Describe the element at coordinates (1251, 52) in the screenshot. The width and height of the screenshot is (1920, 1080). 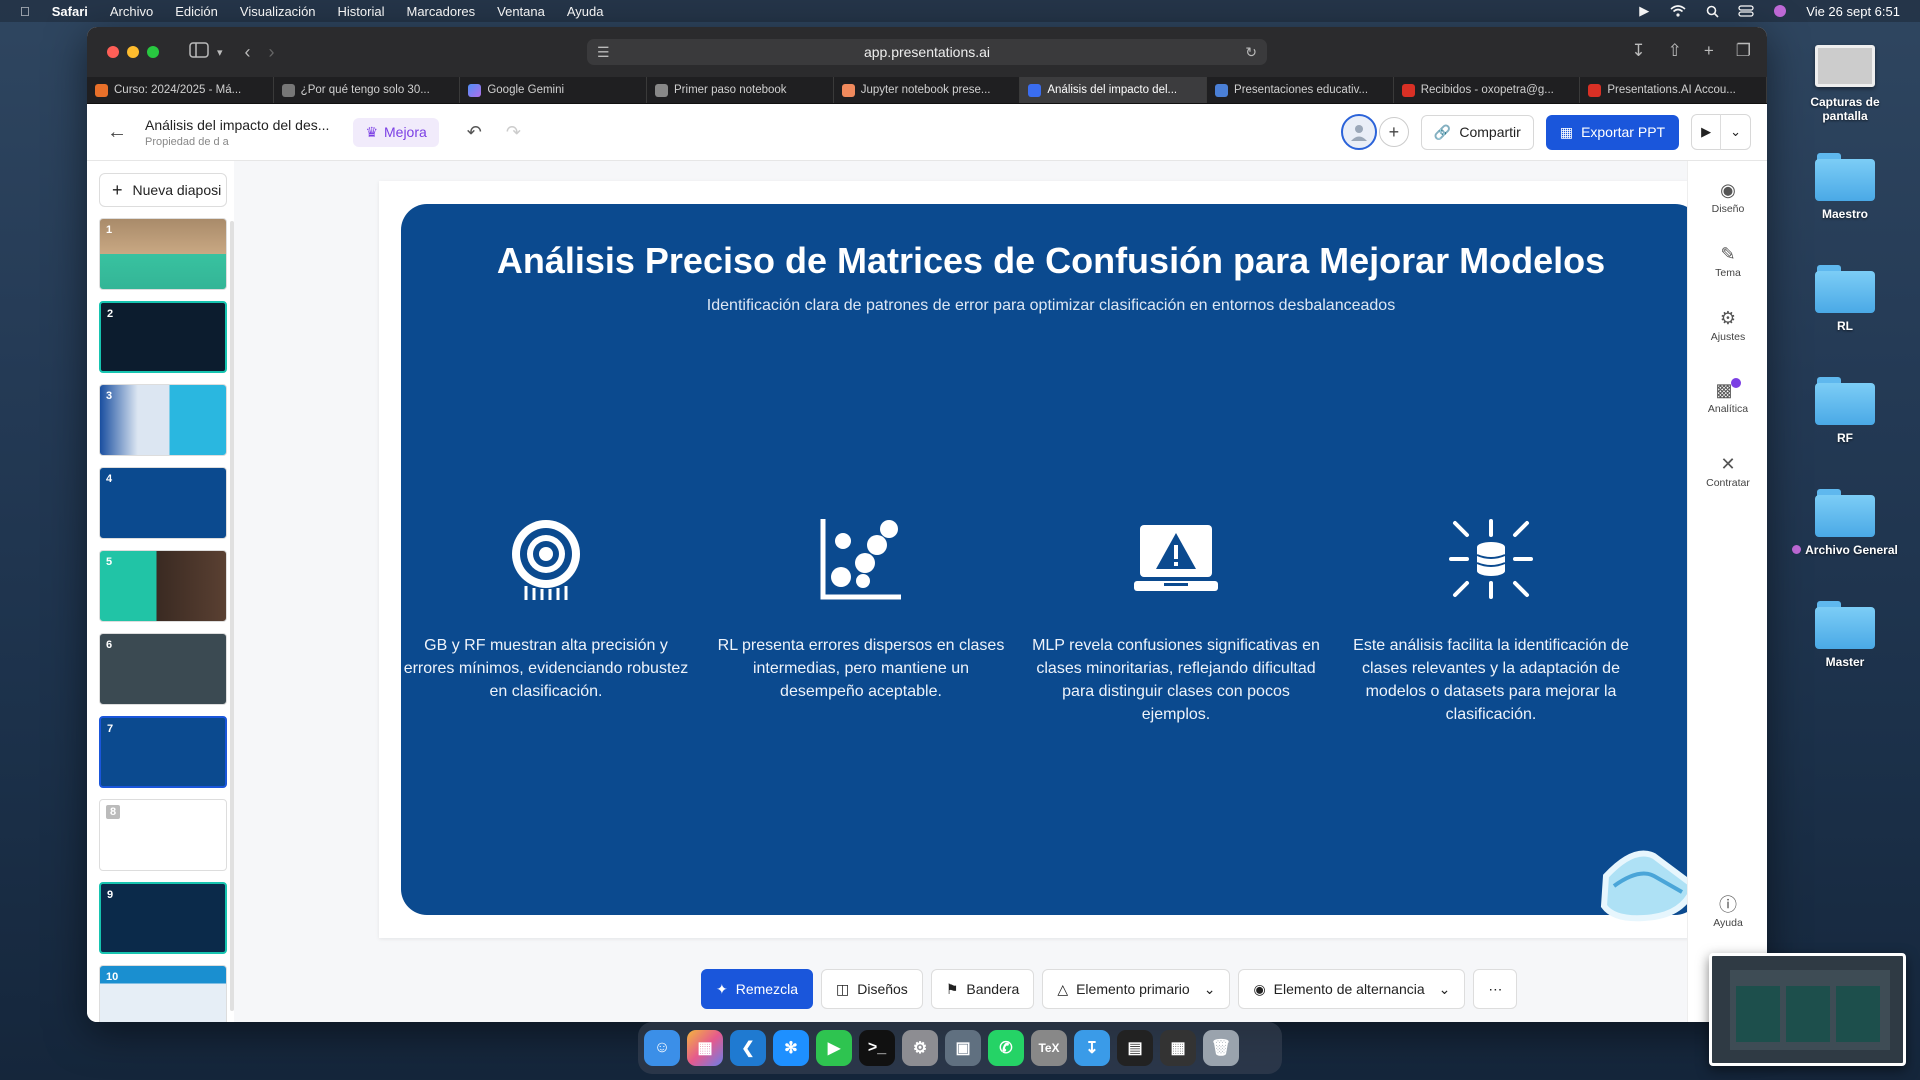
I see `reload-icon: ↻` at that location.